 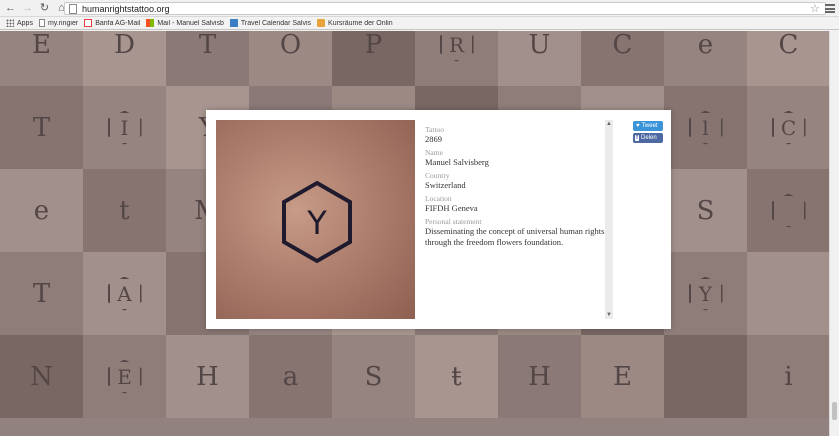 I want to click on bookmark-banfa-mail: Banfa AG-Mail, so click(x=112, y=23).